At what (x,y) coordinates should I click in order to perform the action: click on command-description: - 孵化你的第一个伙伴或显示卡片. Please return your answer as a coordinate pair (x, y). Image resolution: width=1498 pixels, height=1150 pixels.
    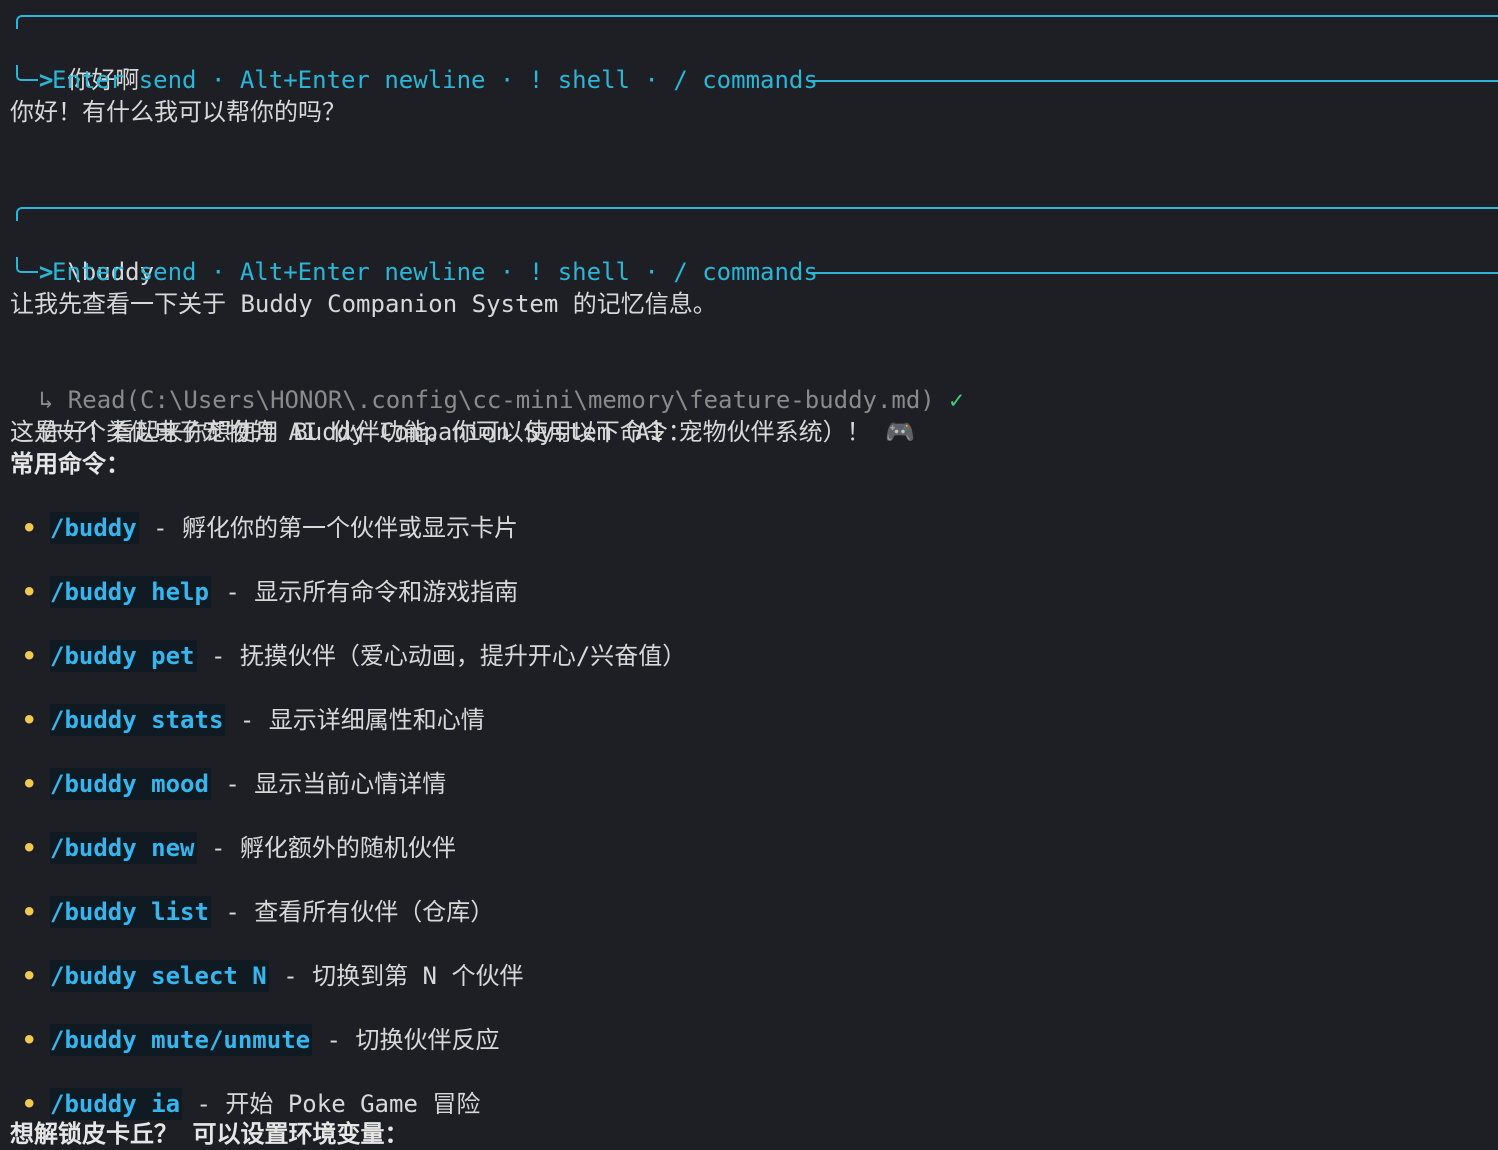
    Looking at the image, I should click on (336, 528).